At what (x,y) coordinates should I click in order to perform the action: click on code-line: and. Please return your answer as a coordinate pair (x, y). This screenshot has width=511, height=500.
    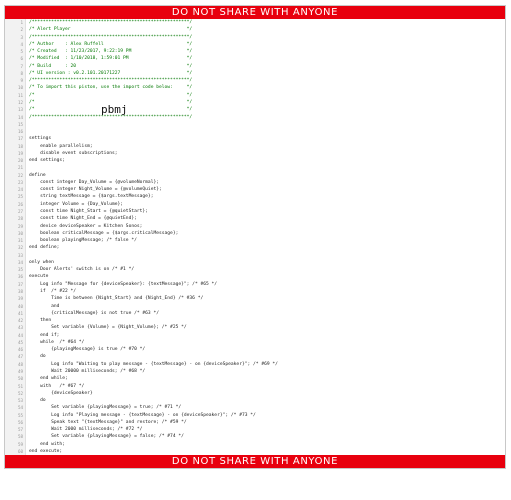
    Looking at the image, I should click on (44, 306).